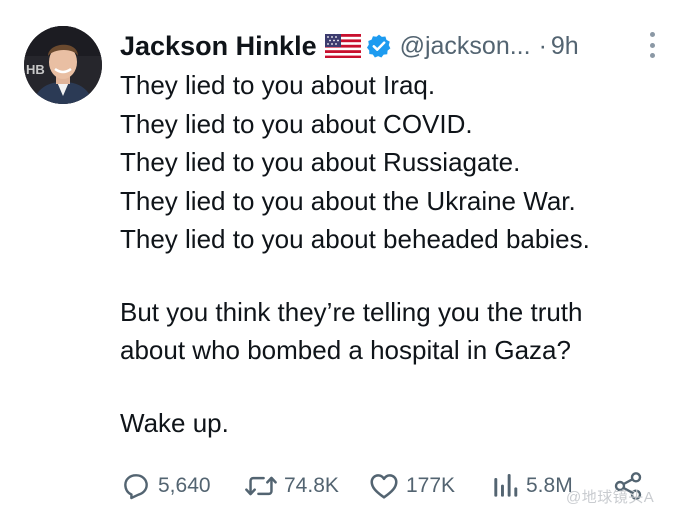  Describe the element at coordinates (345, 350) in the screenshot. I see `tweet-line: about who bombed a hospital in Gaza?` at that location.